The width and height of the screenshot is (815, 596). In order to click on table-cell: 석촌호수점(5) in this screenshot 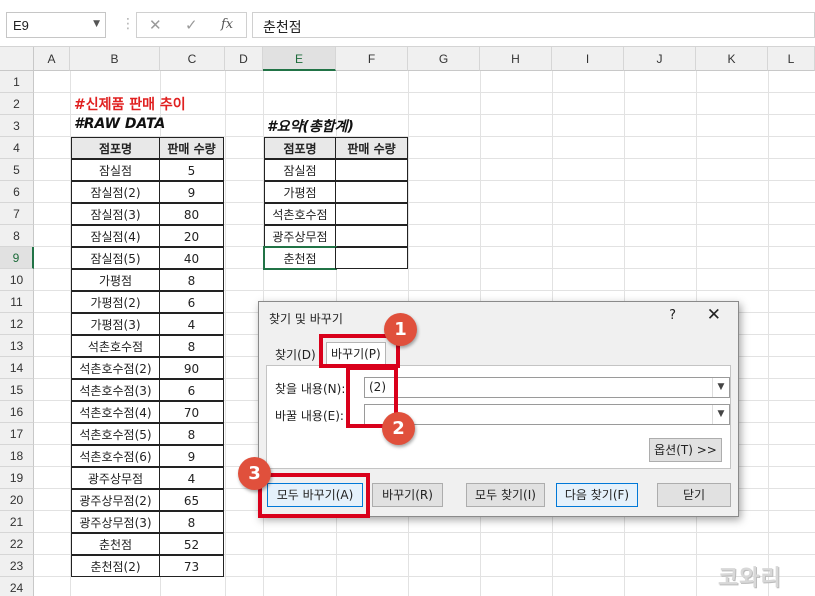, I will do `click(115, 434)`.